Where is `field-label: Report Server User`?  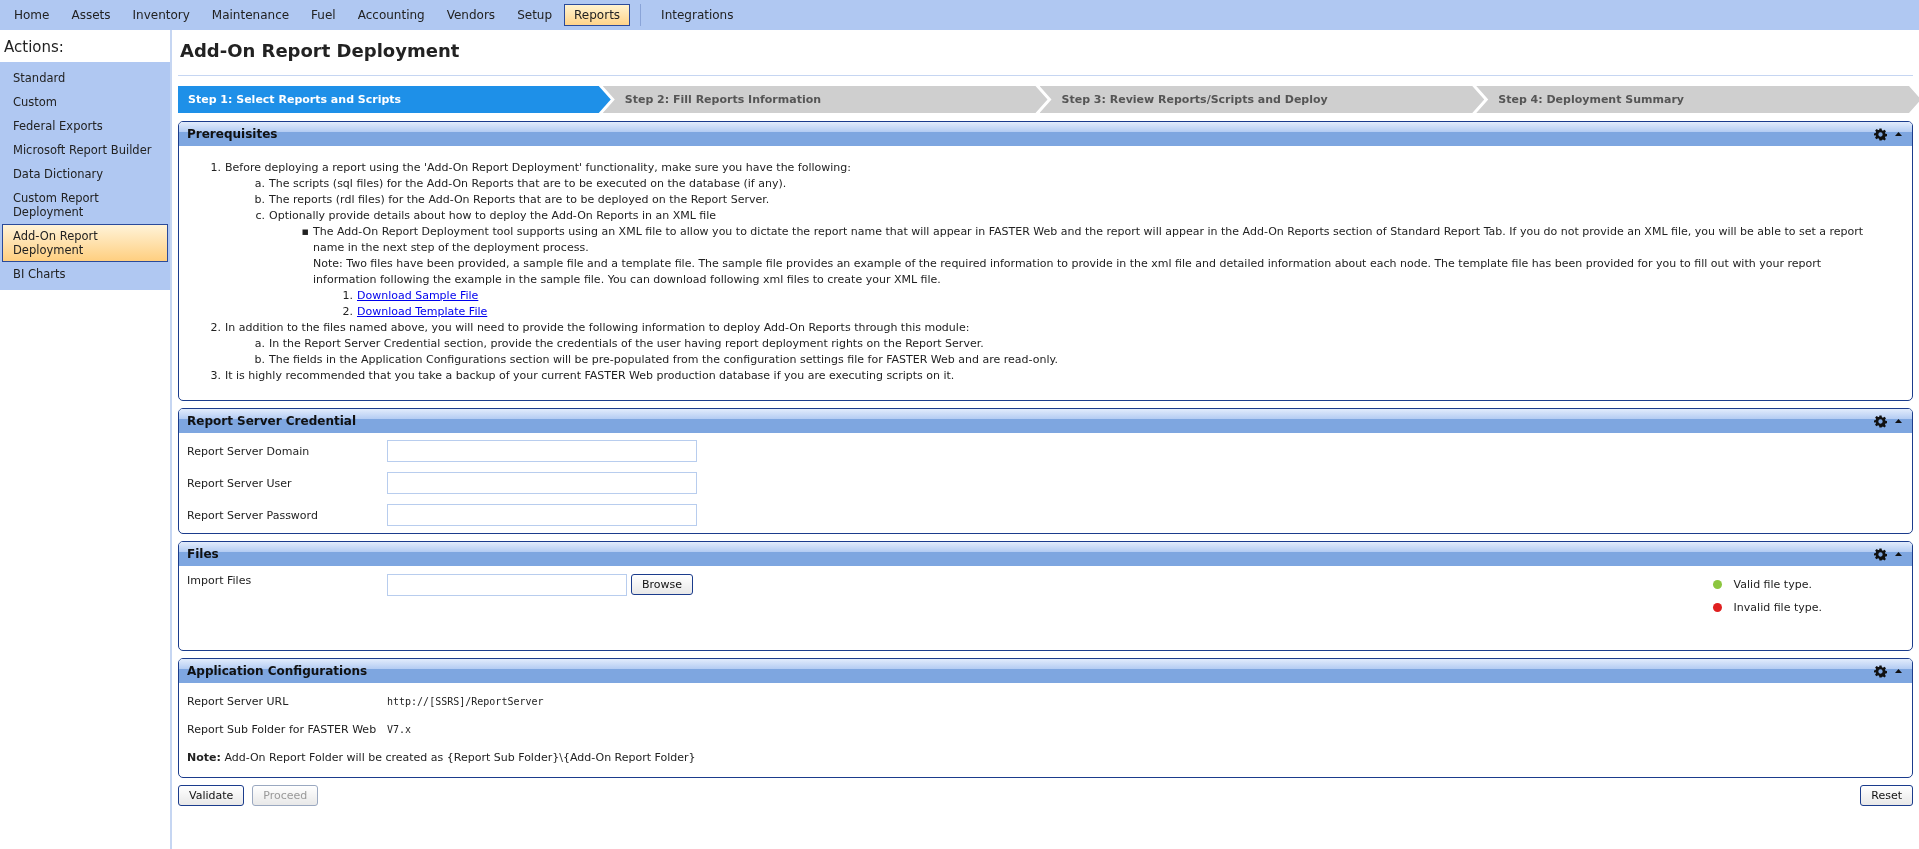
field-label: Report Server User is located at coordinates (240, 483).